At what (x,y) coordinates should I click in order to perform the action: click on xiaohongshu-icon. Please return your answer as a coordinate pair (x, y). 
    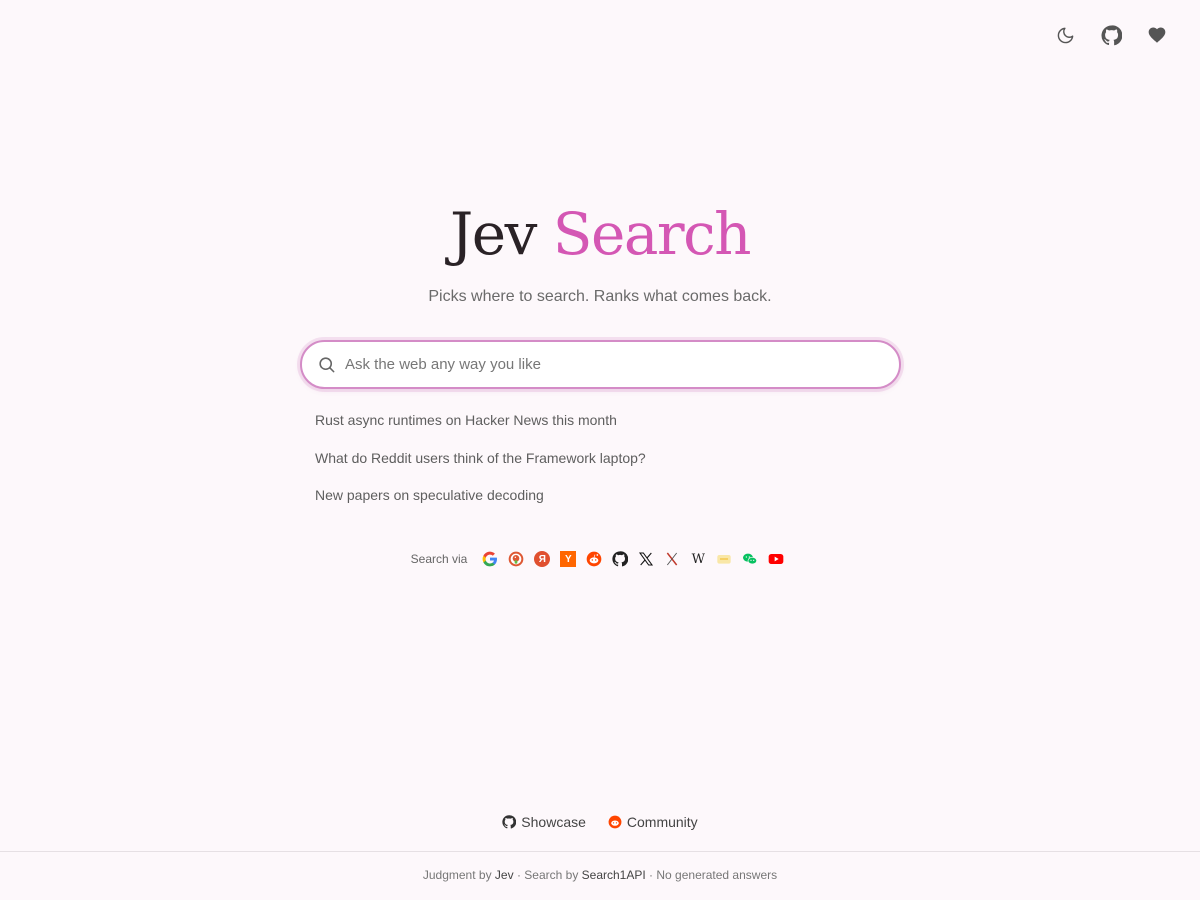
    Looking at the image, I should click on (672, 559).